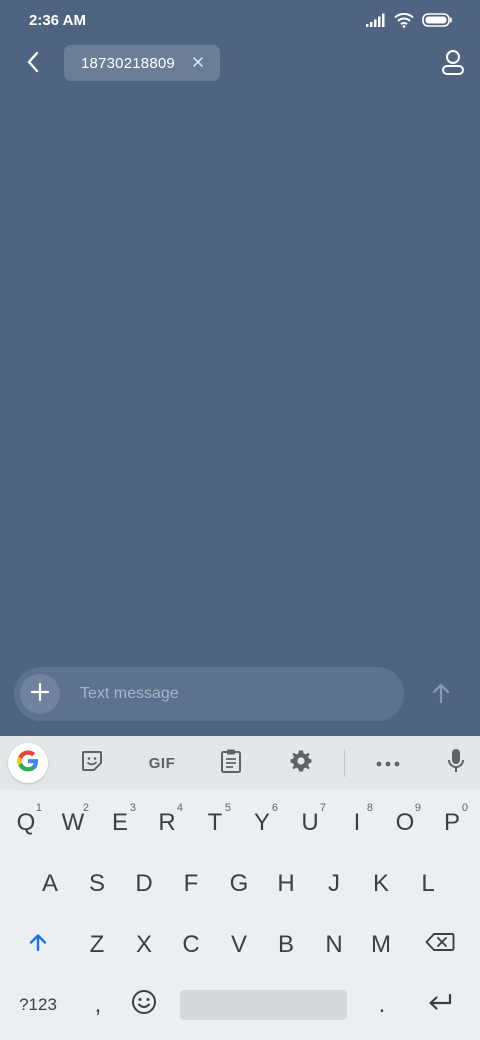  I want to click on key-p: P 0, so click(452, 823).